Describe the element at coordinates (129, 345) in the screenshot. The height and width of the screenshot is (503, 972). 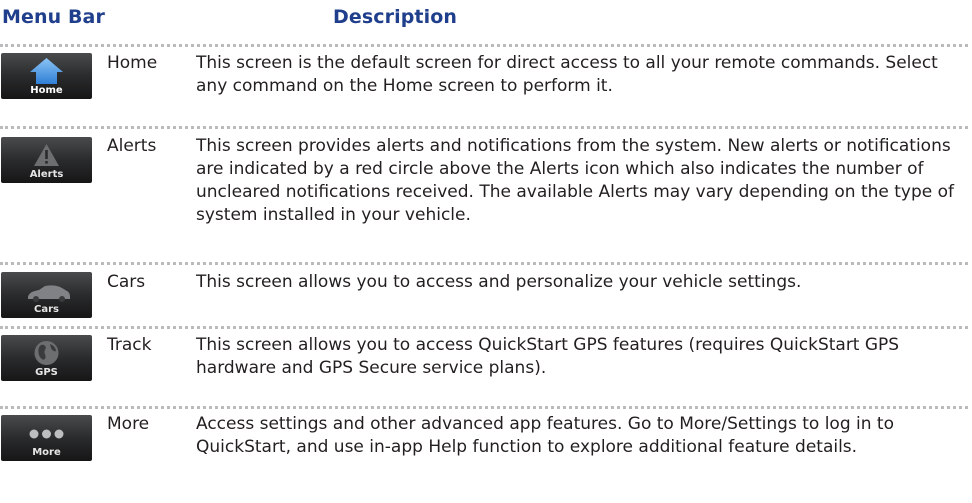
I see `row-label-track: Track` at that location.